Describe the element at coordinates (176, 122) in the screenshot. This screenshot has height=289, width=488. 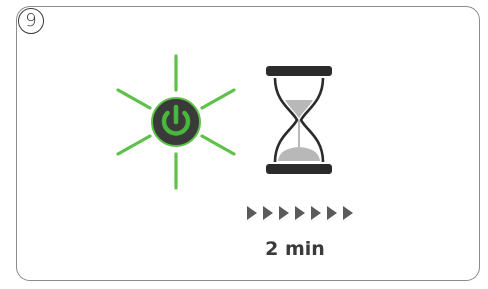
I see `power-button-icon` at that location.